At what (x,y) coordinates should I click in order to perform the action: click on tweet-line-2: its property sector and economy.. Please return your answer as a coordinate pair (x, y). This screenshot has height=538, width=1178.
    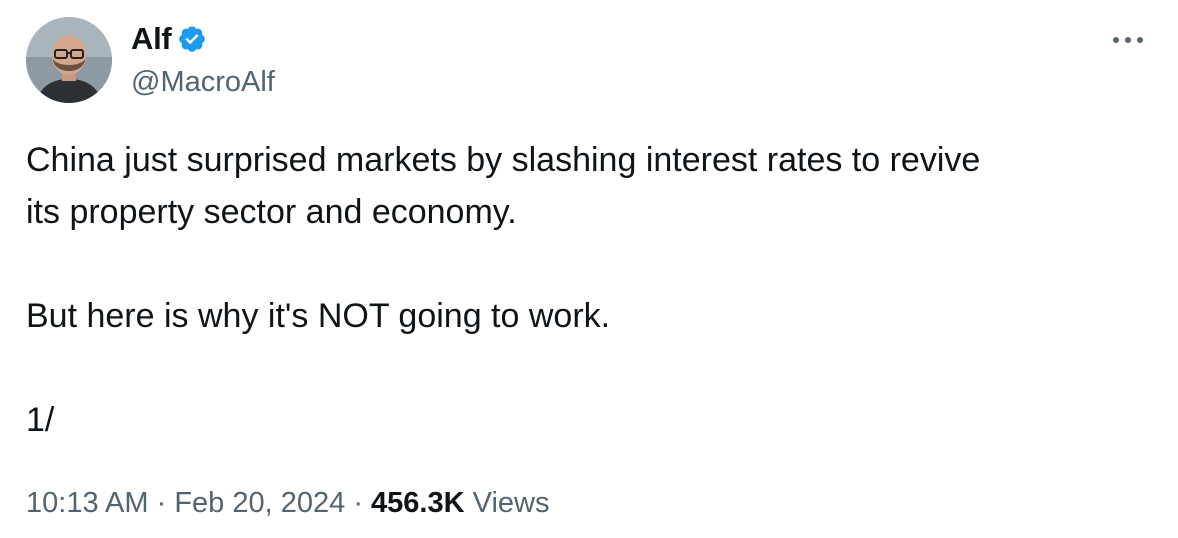
    Looking at the image, I should click on (271, 212).